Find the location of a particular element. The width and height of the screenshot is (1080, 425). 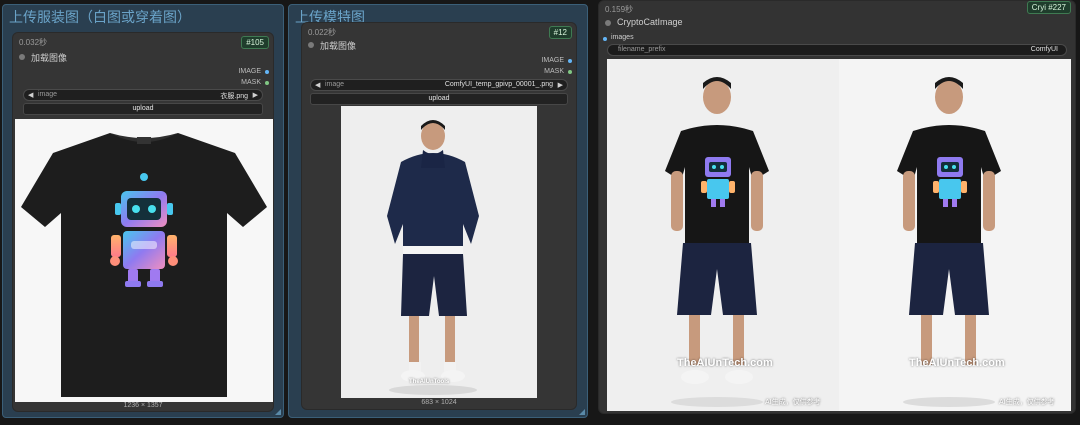

node-exec-time: 0.159秒 is located at coordinates (619, 9).